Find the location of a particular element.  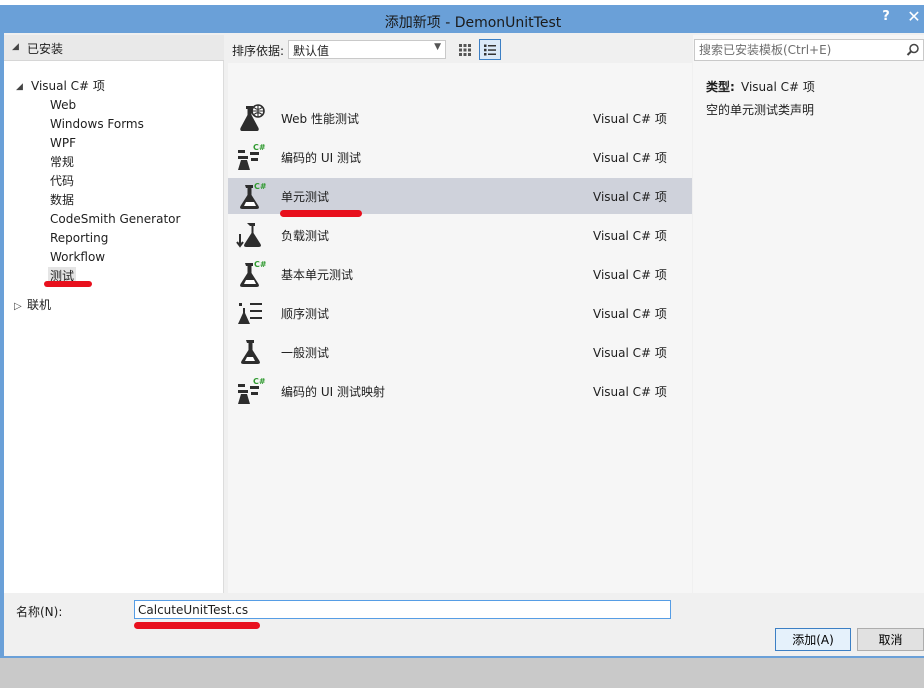

template-name: 负载测试 is located at coordinates (305, 236).